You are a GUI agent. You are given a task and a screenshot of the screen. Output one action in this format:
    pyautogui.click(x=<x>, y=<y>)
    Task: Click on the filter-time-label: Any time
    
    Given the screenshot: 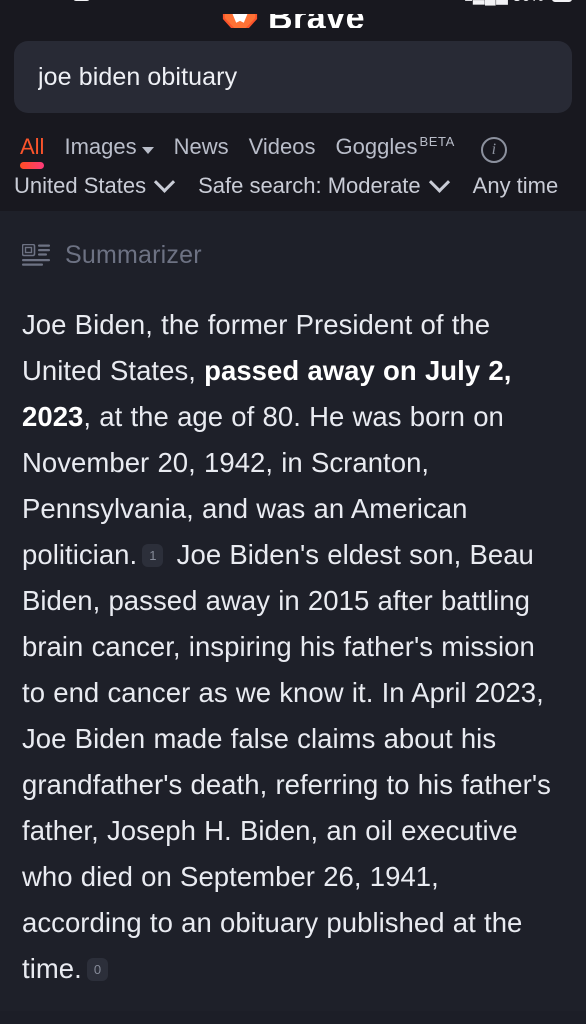 What is the action you would take?
    pyautogui.click(x=515, y=185)
    